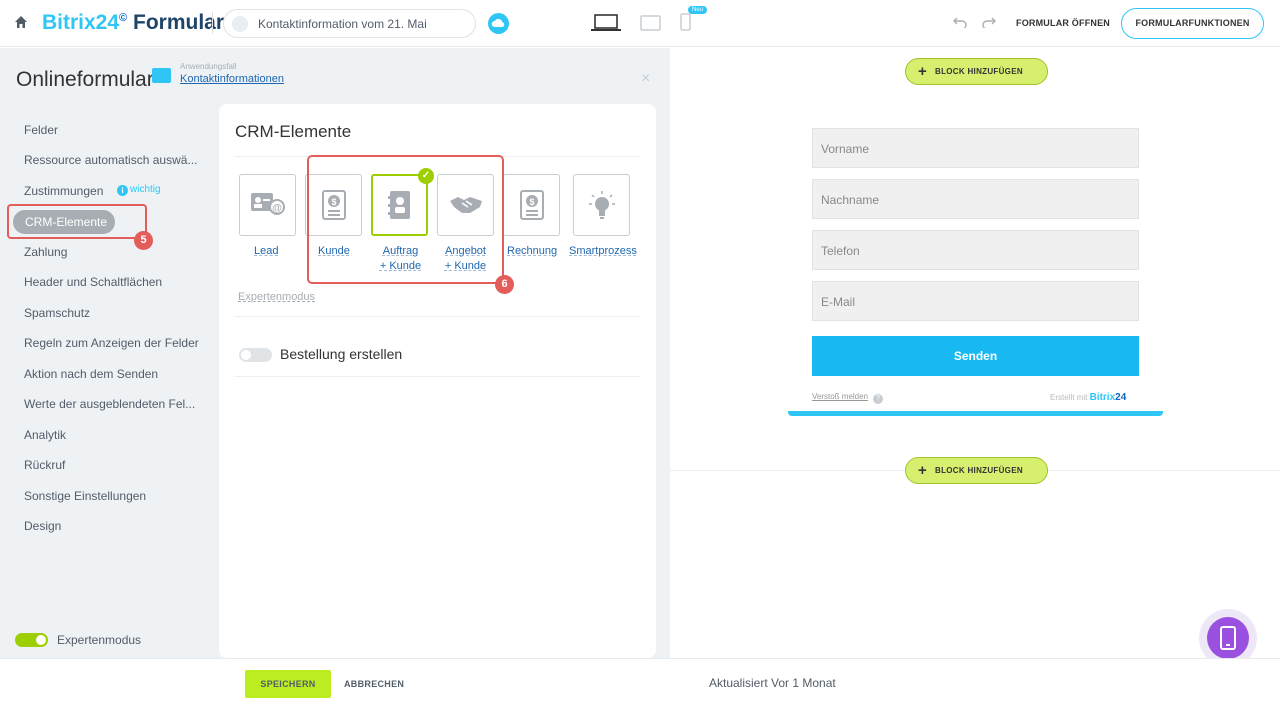  Describe the element at coordinates (650, 23) in the screenshot. I see `tablet-icon` at that location.